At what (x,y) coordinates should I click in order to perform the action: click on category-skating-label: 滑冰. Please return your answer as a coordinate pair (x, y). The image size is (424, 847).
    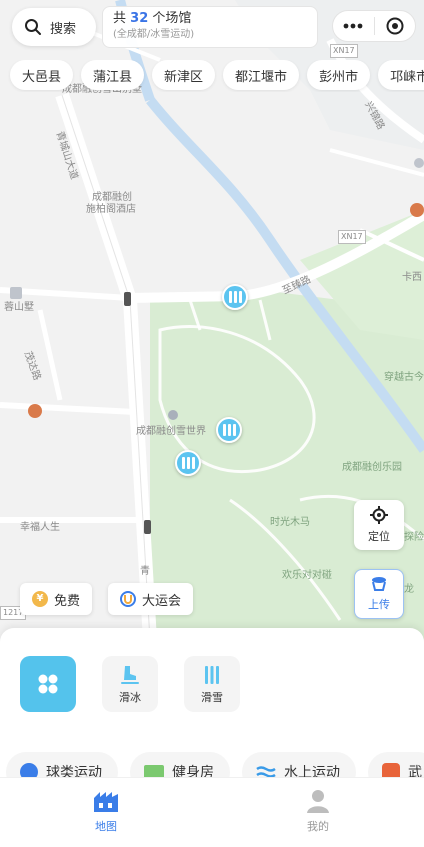
    Looking at the image, I should click on (130, 697).